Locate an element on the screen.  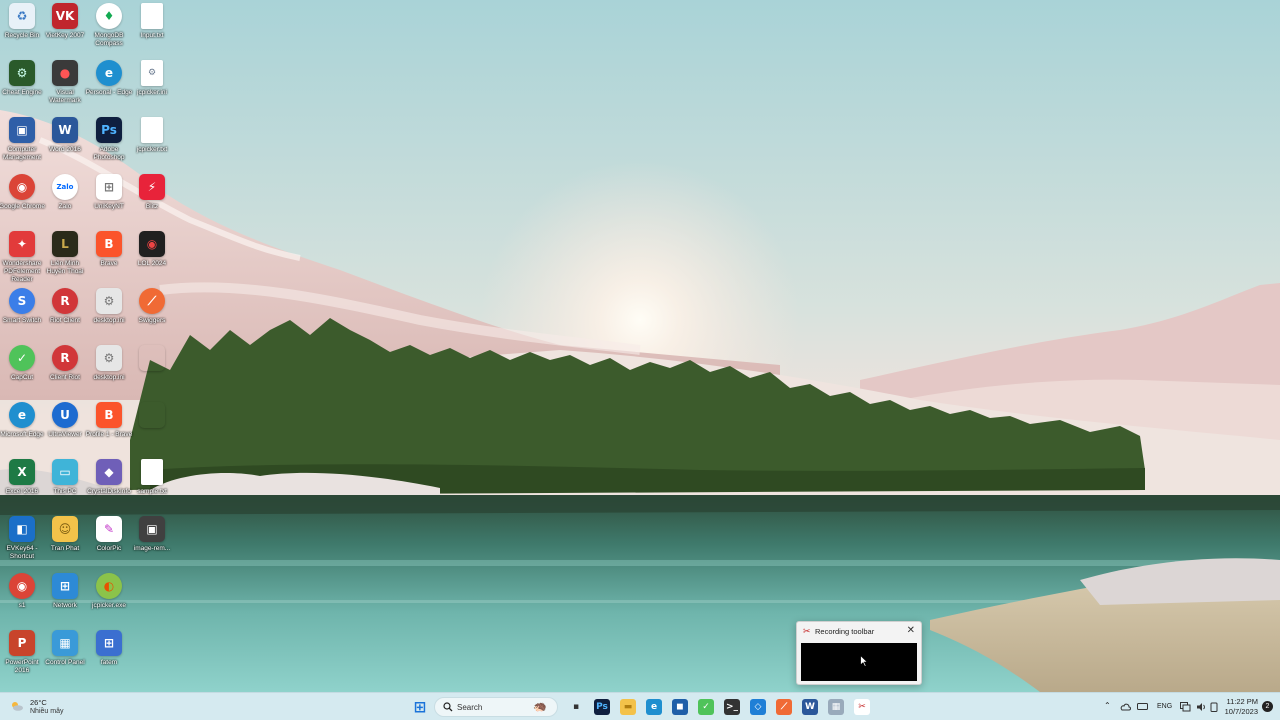
this-pc-icon: ▭ is located at coordinates (65, 472).